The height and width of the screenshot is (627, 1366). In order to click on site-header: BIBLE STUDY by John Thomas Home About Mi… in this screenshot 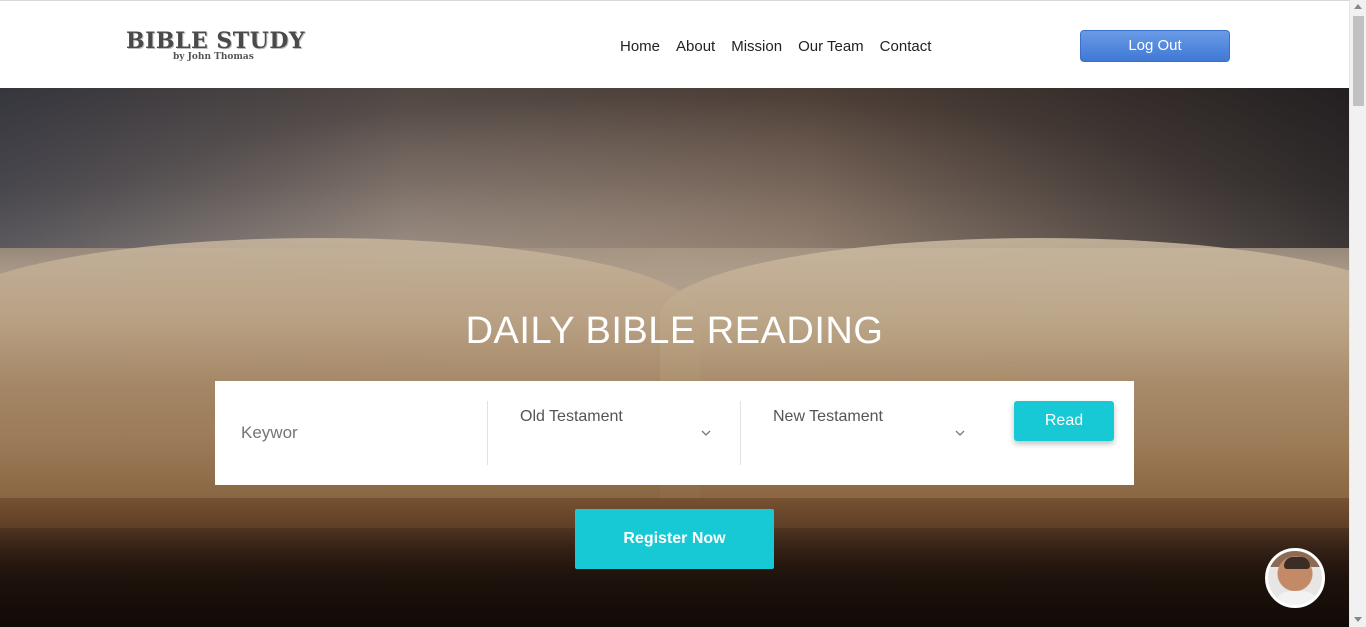, I will do `click(674, 46)`.